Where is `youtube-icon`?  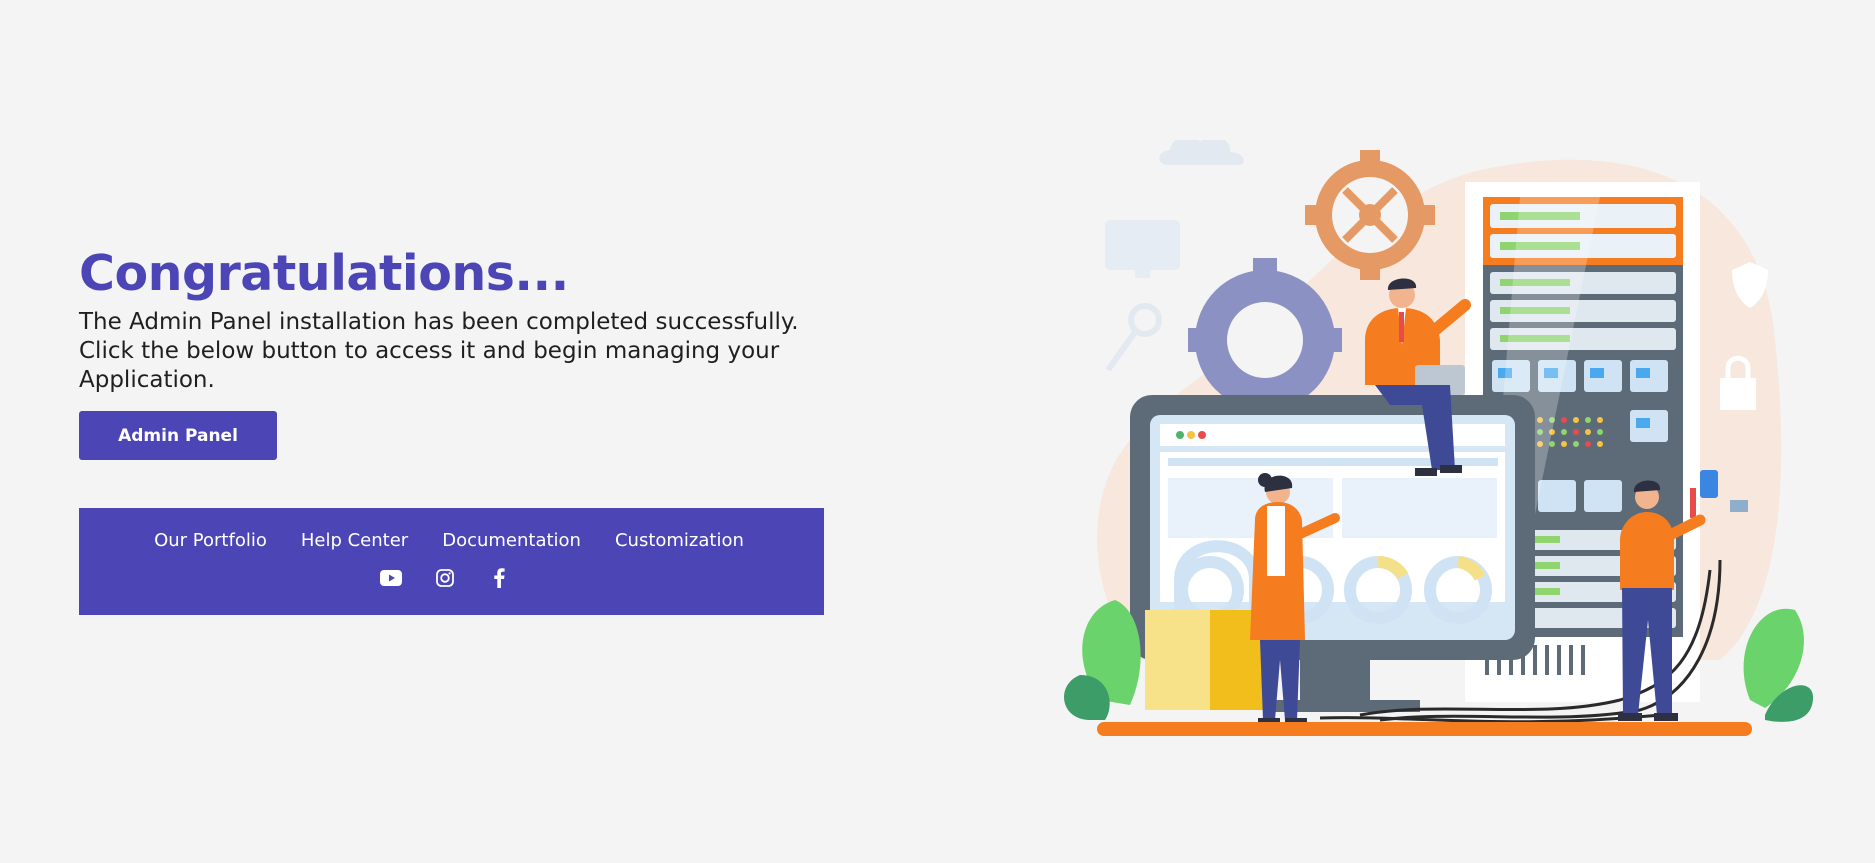 youtube-icon is located at coordinates (391, 578).